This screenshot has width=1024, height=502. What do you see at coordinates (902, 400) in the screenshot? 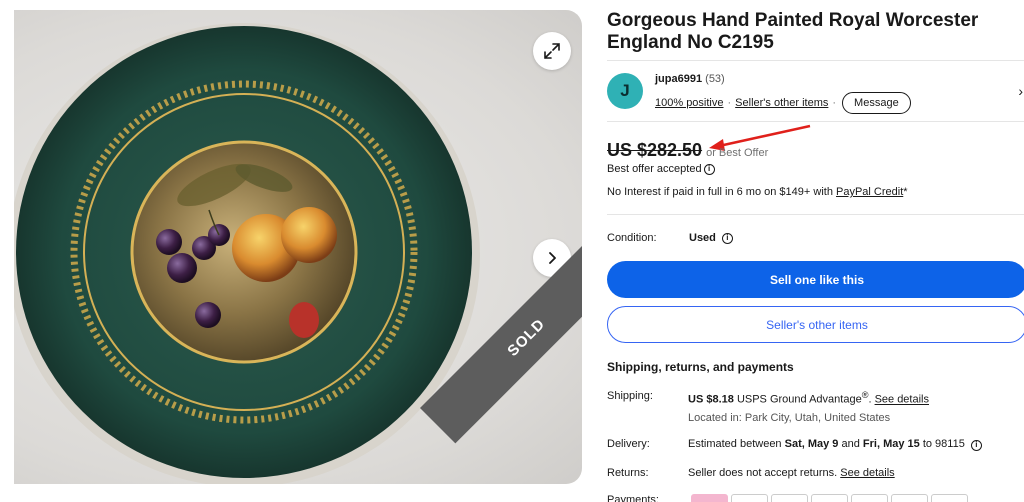
I see `shipping-see-details-link: See details` at bounding box center [902, 400].